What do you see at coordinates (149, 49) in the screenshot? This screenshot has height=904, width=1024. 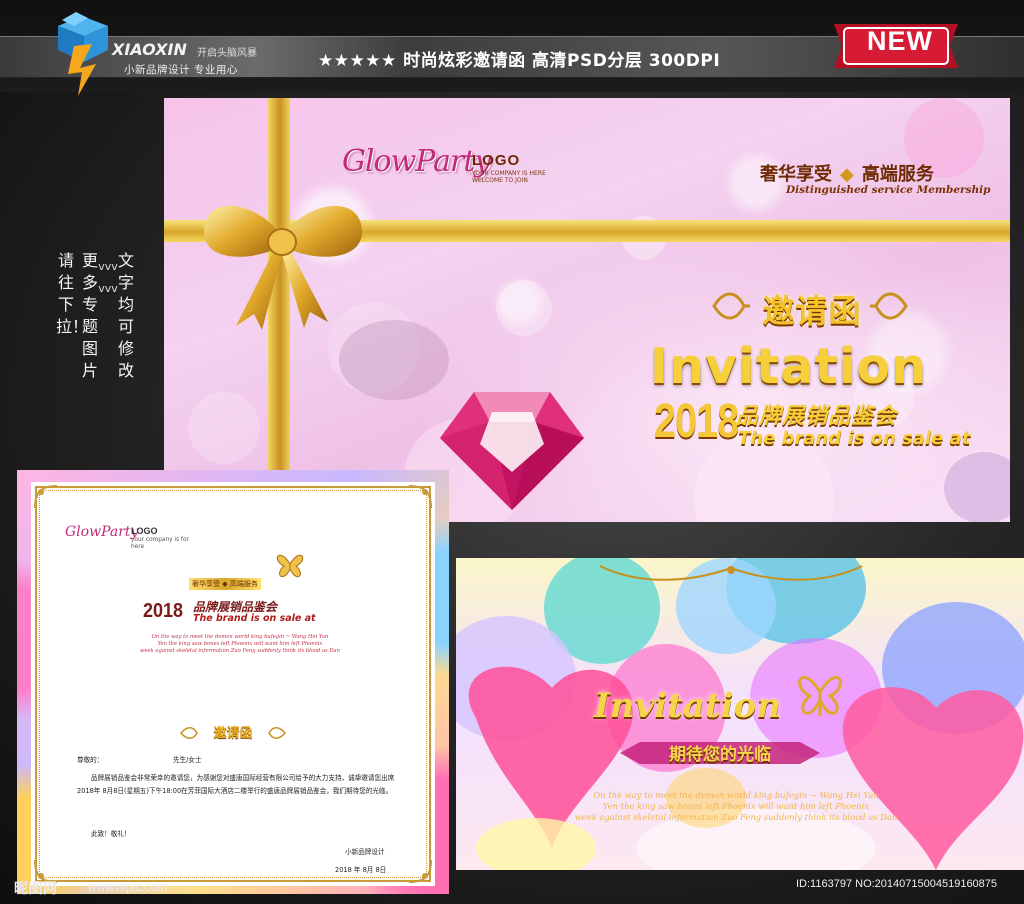 I see `brand-name: XIAOXIN` at bounding box center [149, 49].